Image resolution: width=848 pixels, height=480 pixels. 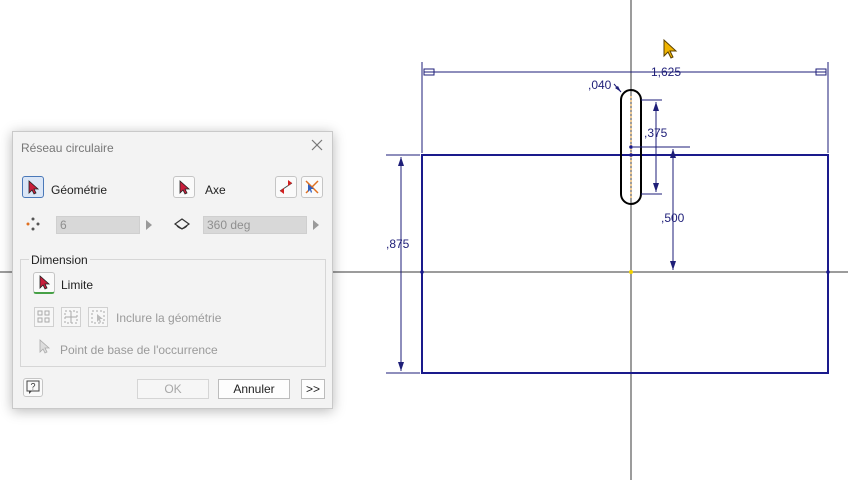 What do you see at coordinates (44, 347) in the screenshot?
I see `base-point-arrow-icon` at bounding box center [44, 347].